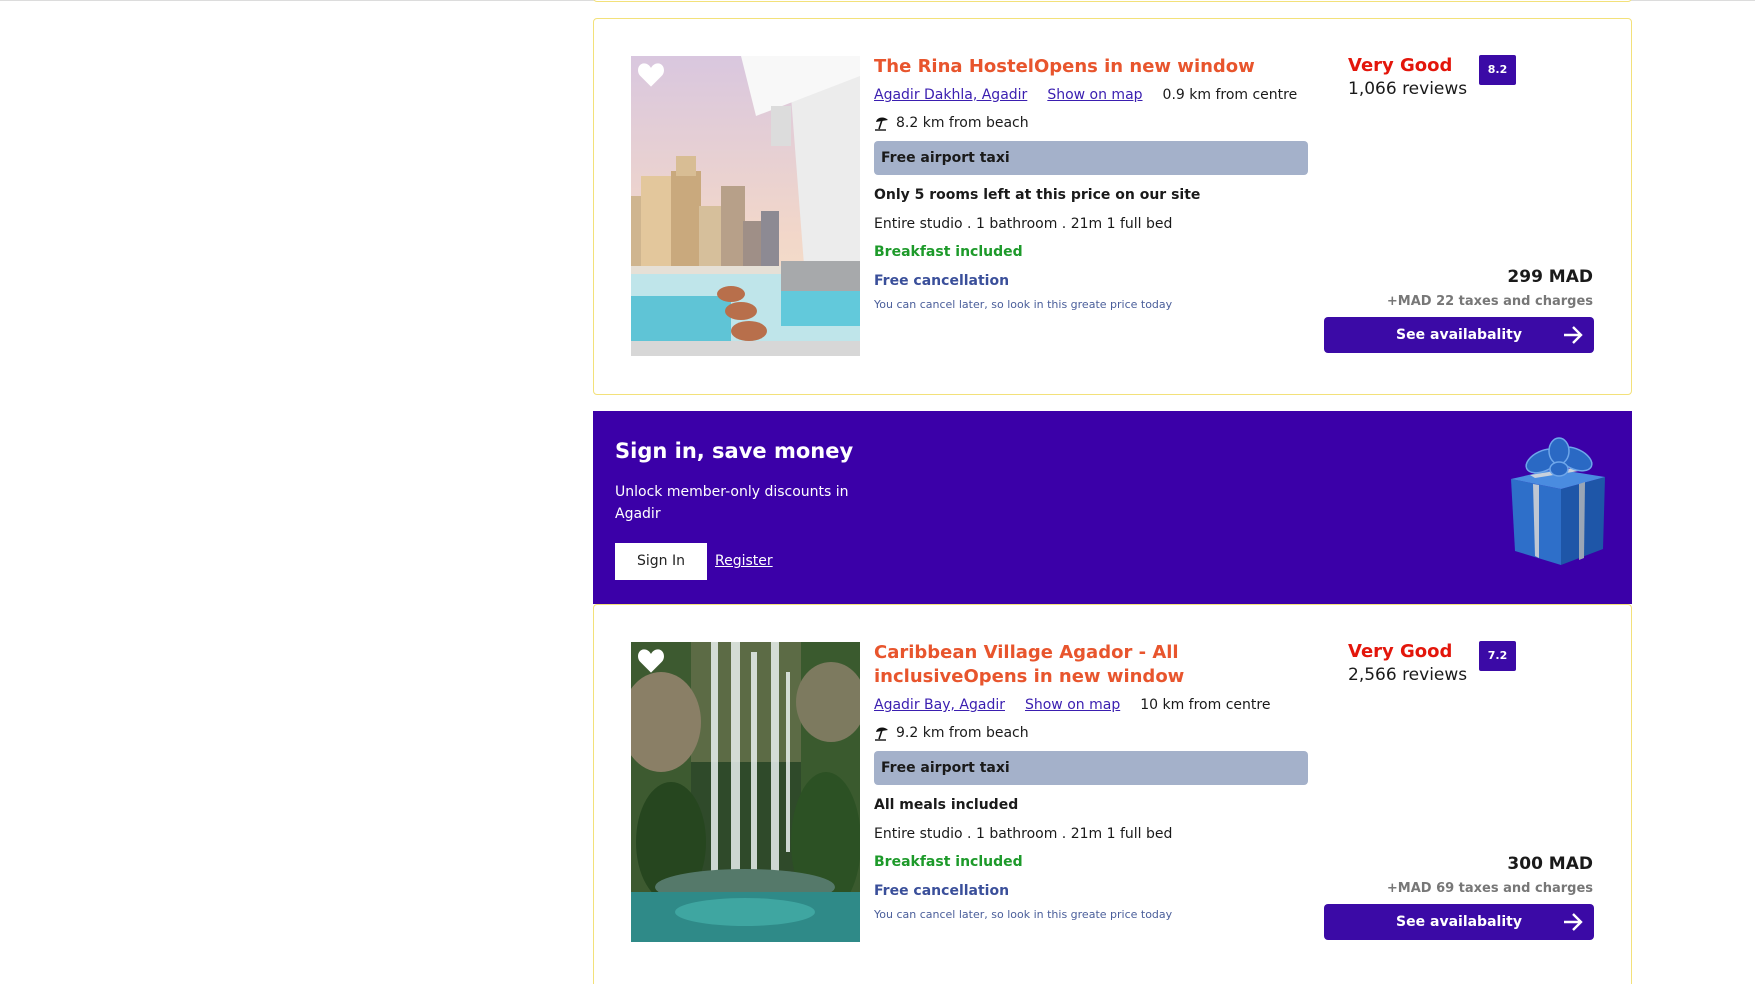 The height and width of the screenshot is (984, 1755). I want to click on price: 300 MAD, so click(1550, 864).